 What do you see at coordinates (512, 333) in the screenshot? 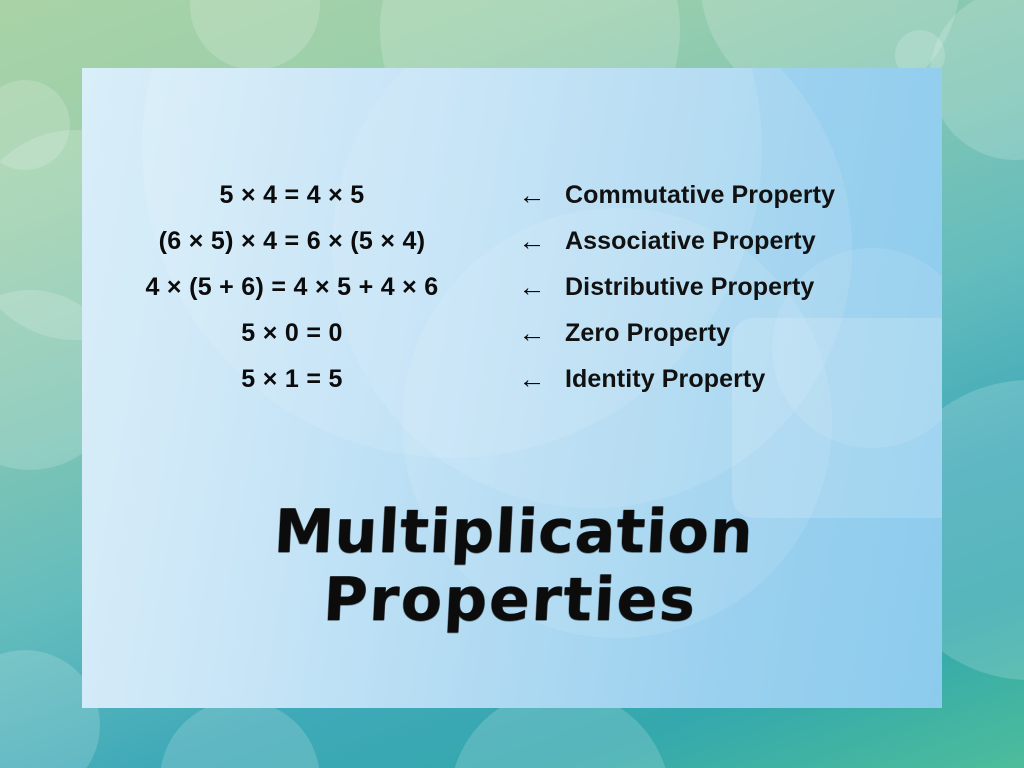
I see `table-row: 5 × 0 = 0 ← Zero Property` at bounding box center [512, 333].